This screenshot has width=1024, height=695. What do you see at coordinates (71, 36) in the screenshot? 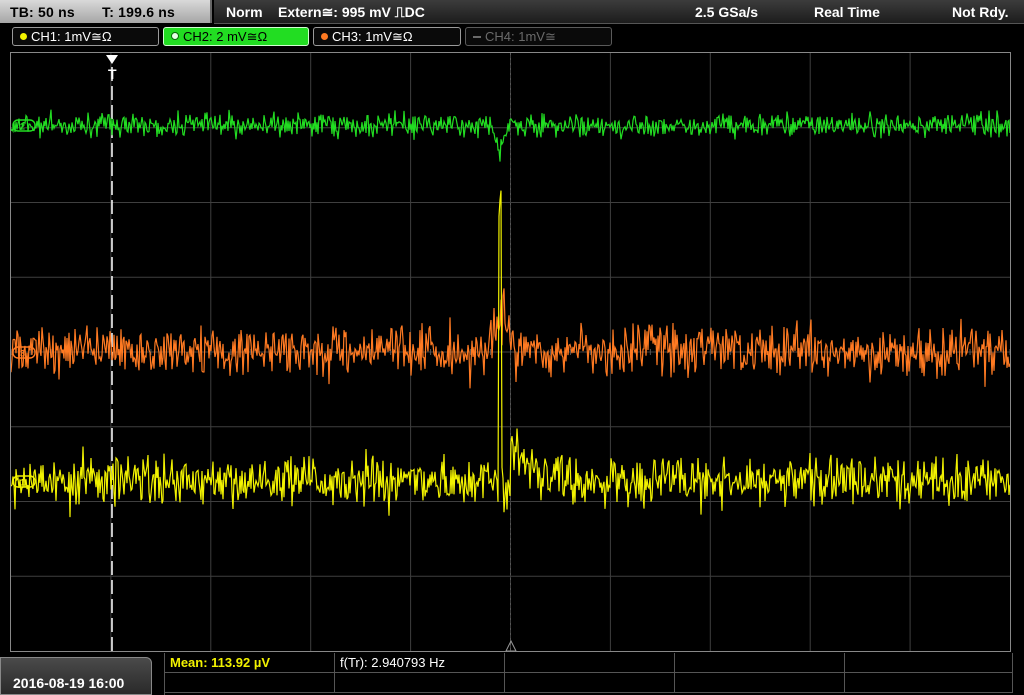
I see `ch1-label: CH1: 1mV≅Ω` at bounding box center [71, 36].